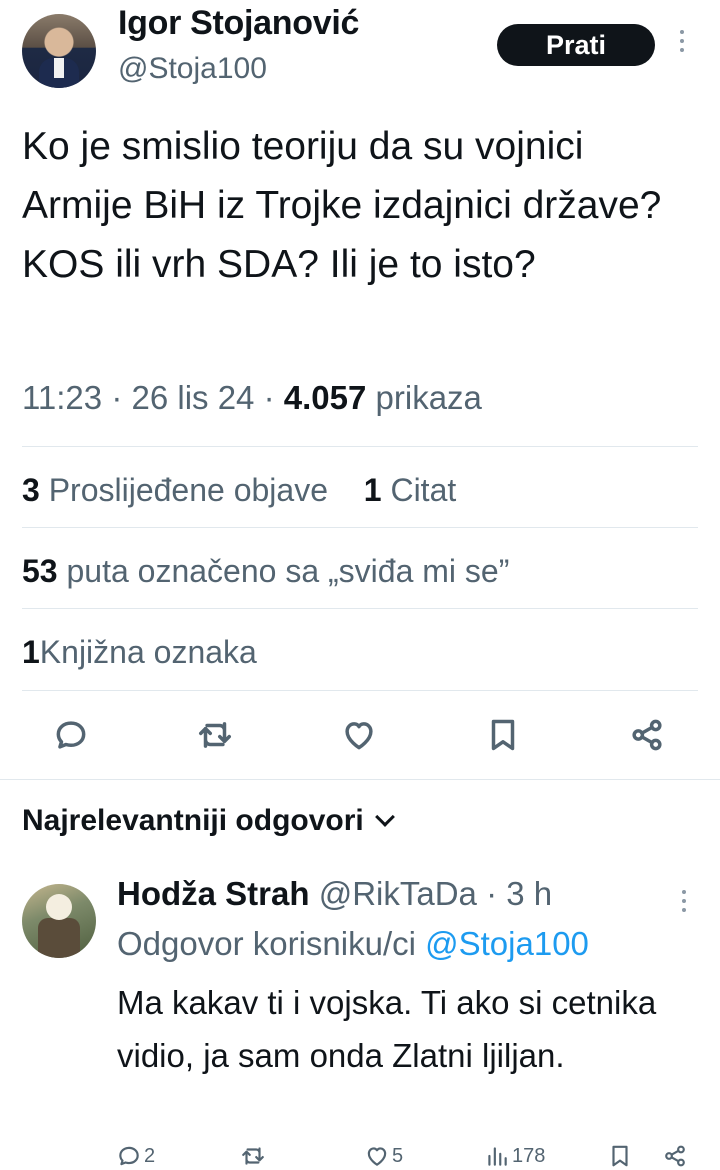  I want to click on reply-share-button, so click(675, 1156).